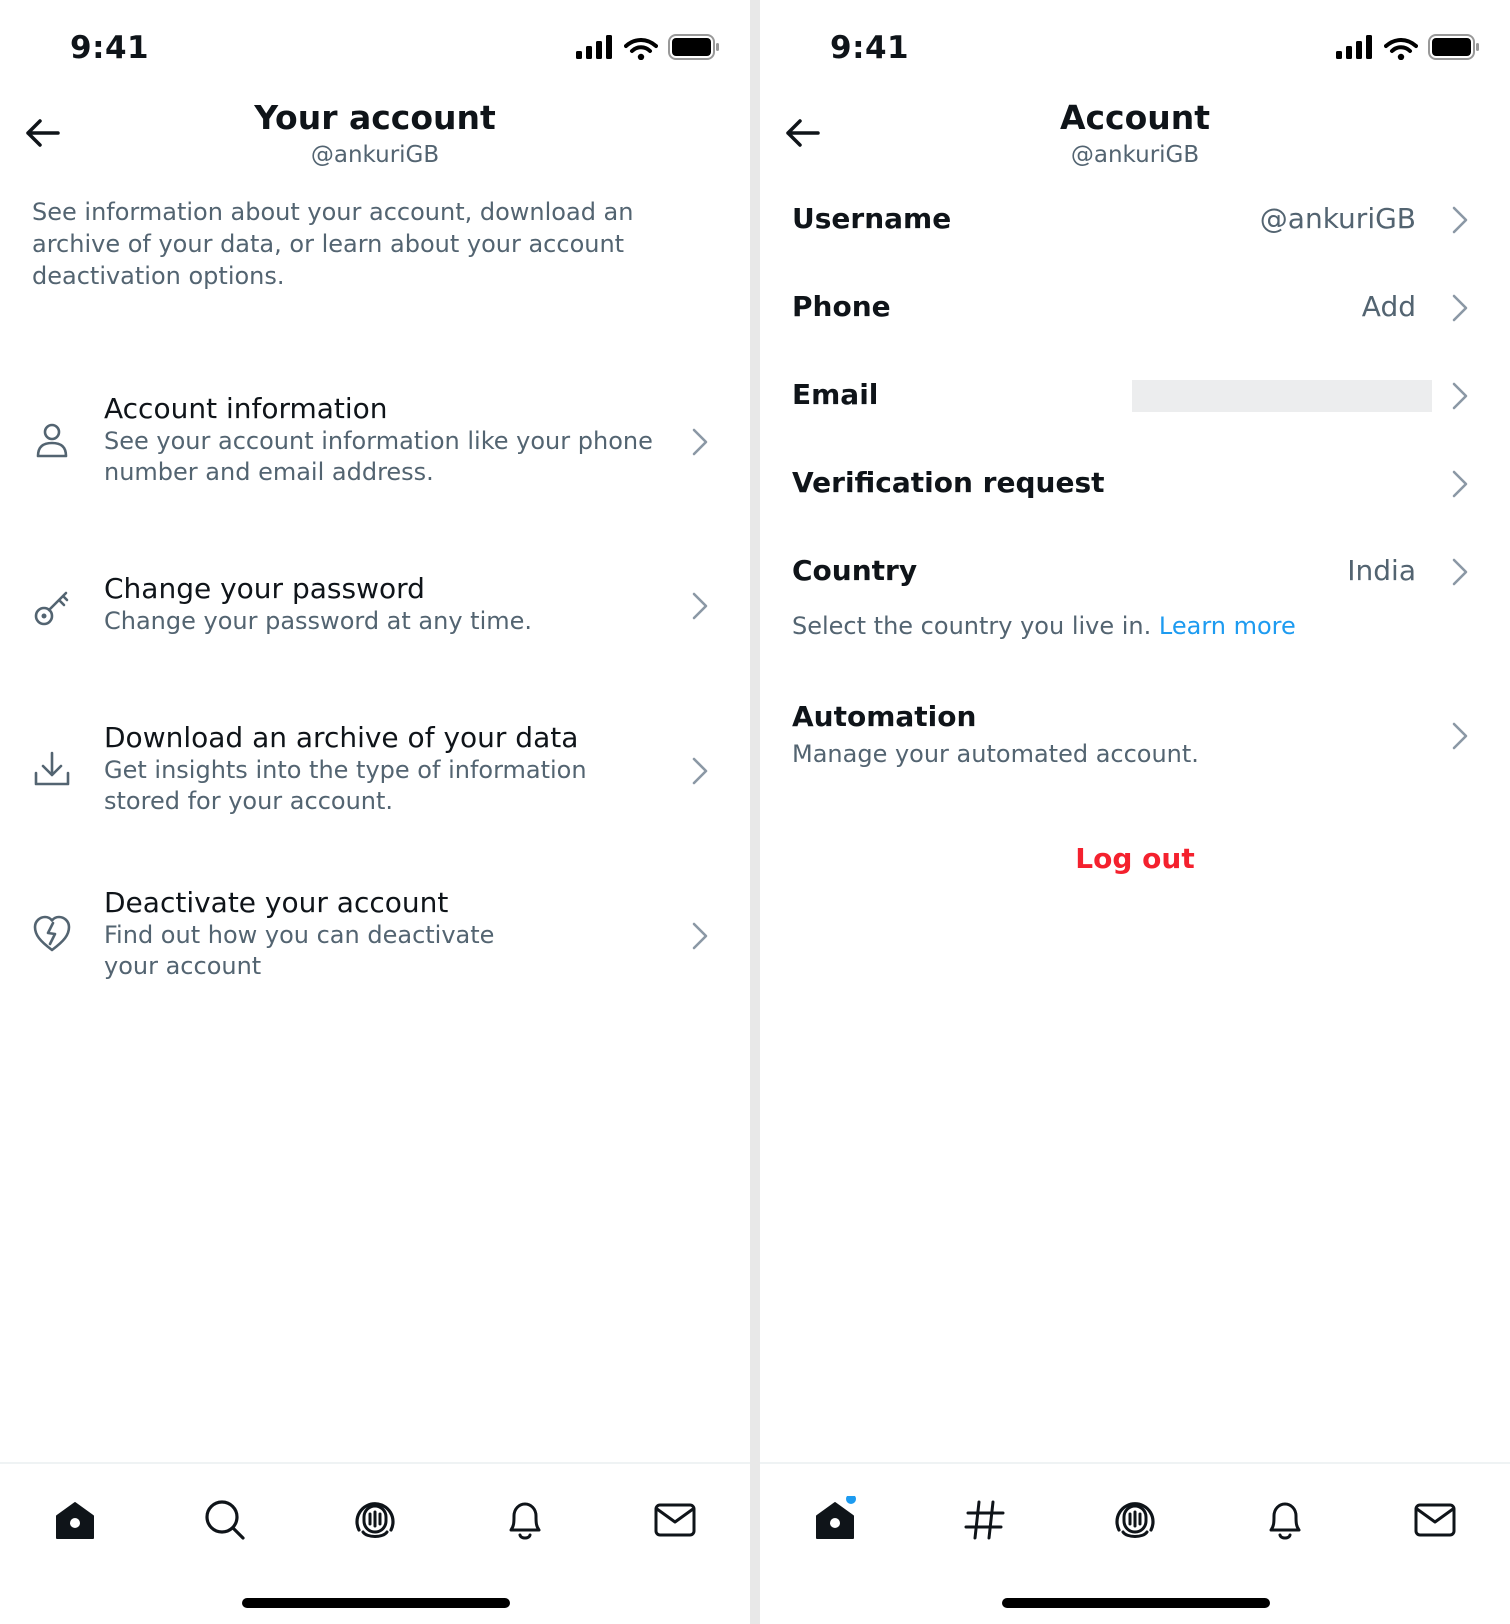 The height and width of the screenshot is (1624, 1510). What do you see at coordinates (1388, 306) in the screenshot?
I see `row-value: Add` at bounding box center [1388, 306].